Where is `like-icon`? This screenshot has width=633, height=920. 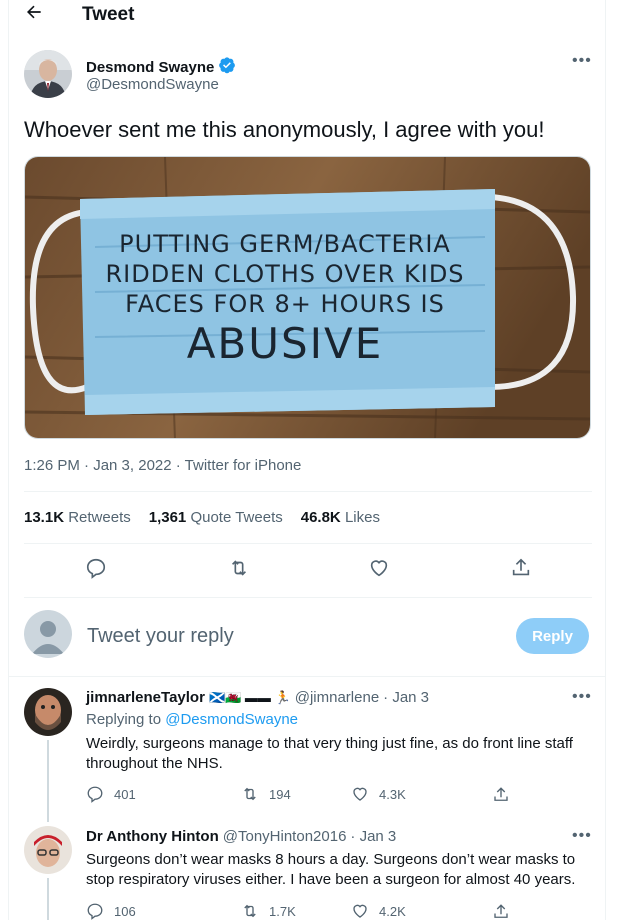 like-icon is located at coordinates (379, 568).